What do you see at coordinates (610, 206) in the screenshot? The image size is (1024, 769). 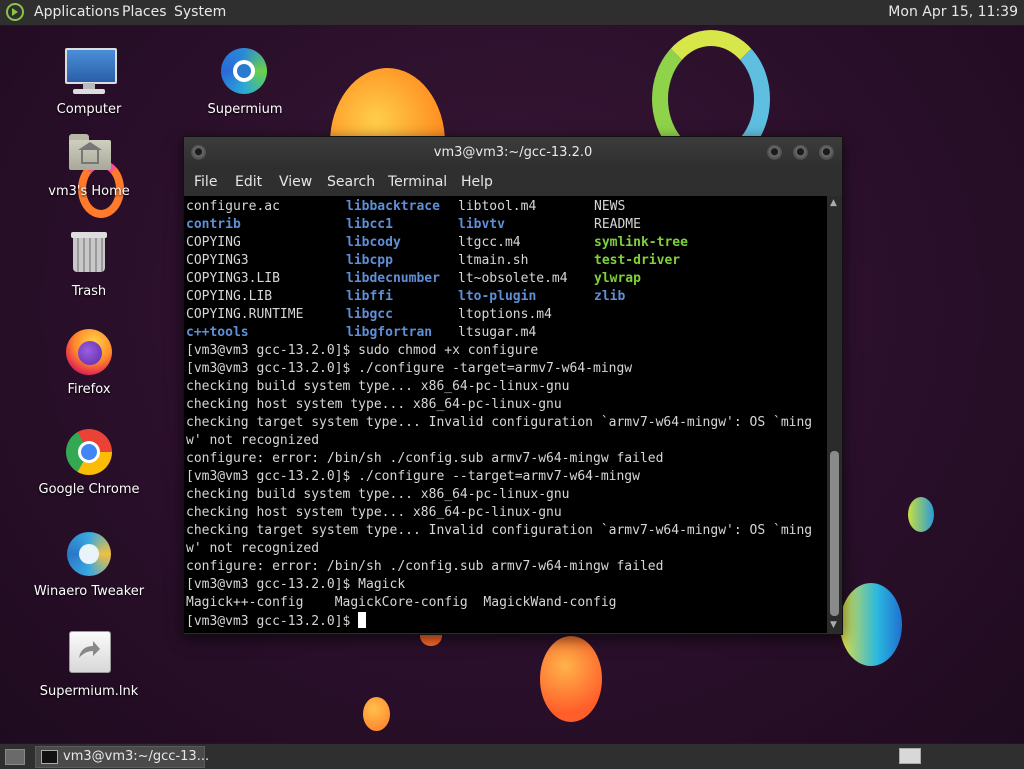 I see `terminal-listing-entry: NEWS` at bounding box center [610, 206].